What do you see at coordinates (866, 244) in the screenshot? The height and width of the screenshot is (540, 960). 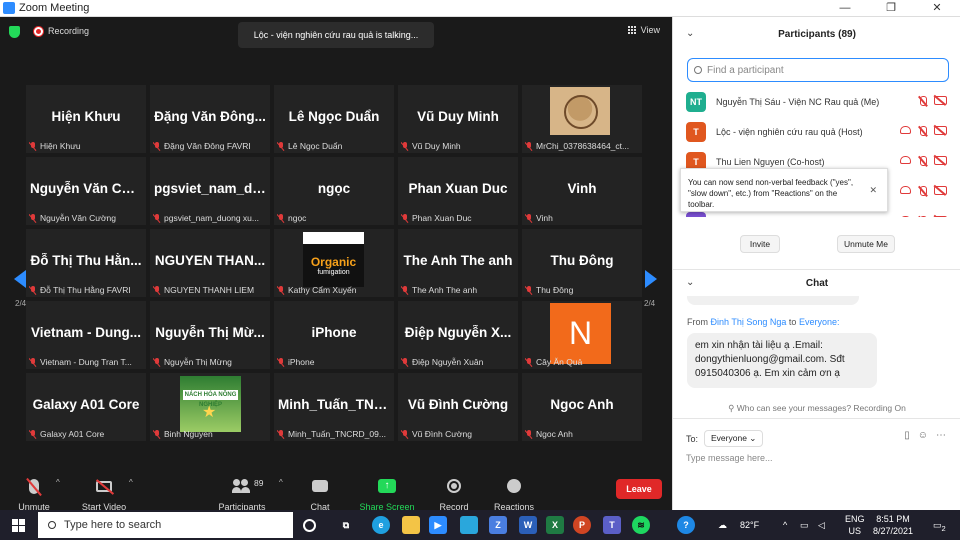 I see `unmute-me-button: Unmute Me` at bounding box center [866, 244].